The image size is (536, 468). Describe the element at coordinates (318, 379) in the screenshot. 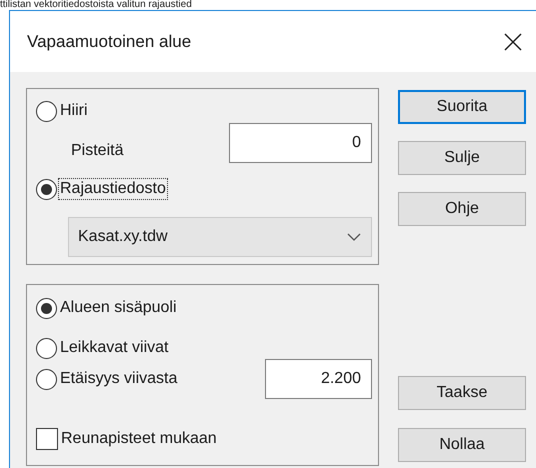

I see `input-field: 2.200` at that location.